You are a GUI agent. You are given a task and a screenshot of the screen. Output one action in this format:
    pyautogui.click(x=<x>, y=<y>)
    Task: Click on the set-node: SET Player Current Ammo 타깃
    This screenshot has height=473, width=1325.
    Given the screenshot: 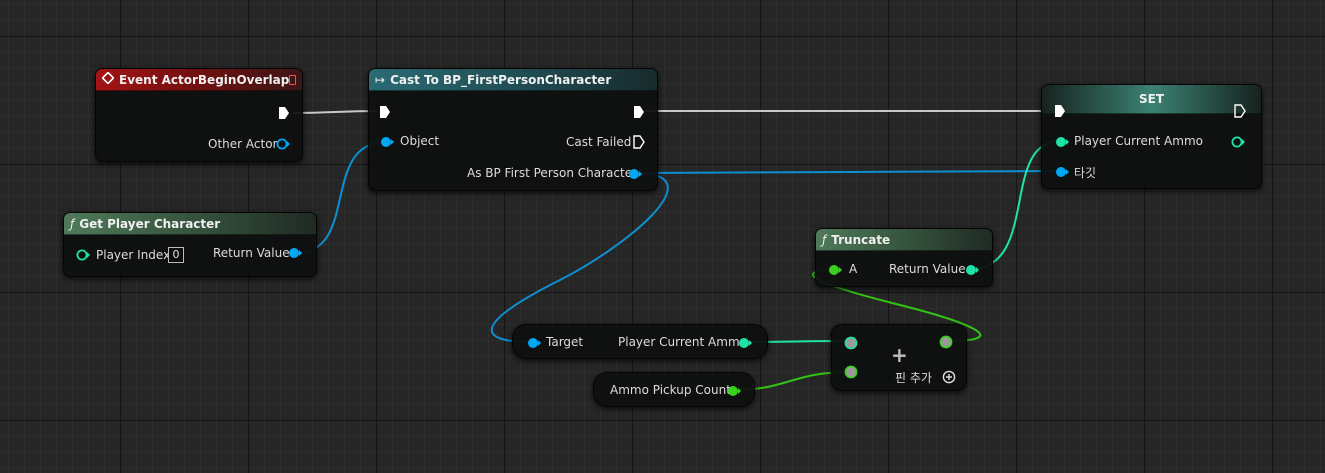 What is the action you would take?
    pyautogui.click(x=1151, y=136)
    